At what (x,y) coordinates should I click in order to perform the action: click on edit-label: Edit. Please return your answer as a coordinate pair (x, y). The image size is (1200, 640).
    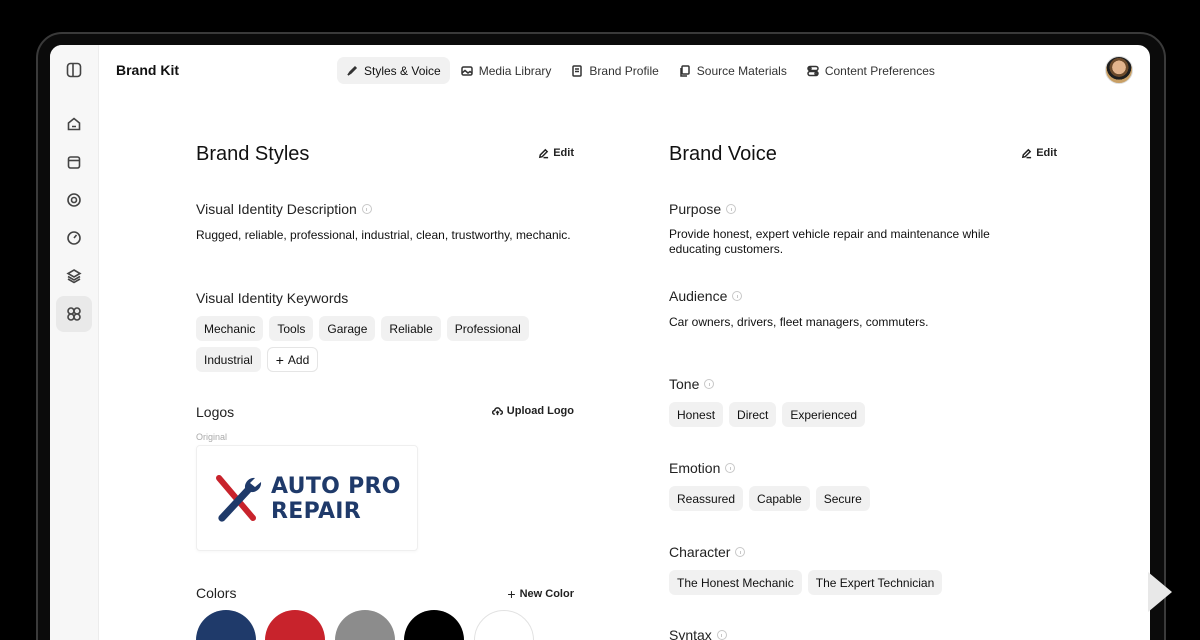
    Looking at the image, I should click on (1046, 153).